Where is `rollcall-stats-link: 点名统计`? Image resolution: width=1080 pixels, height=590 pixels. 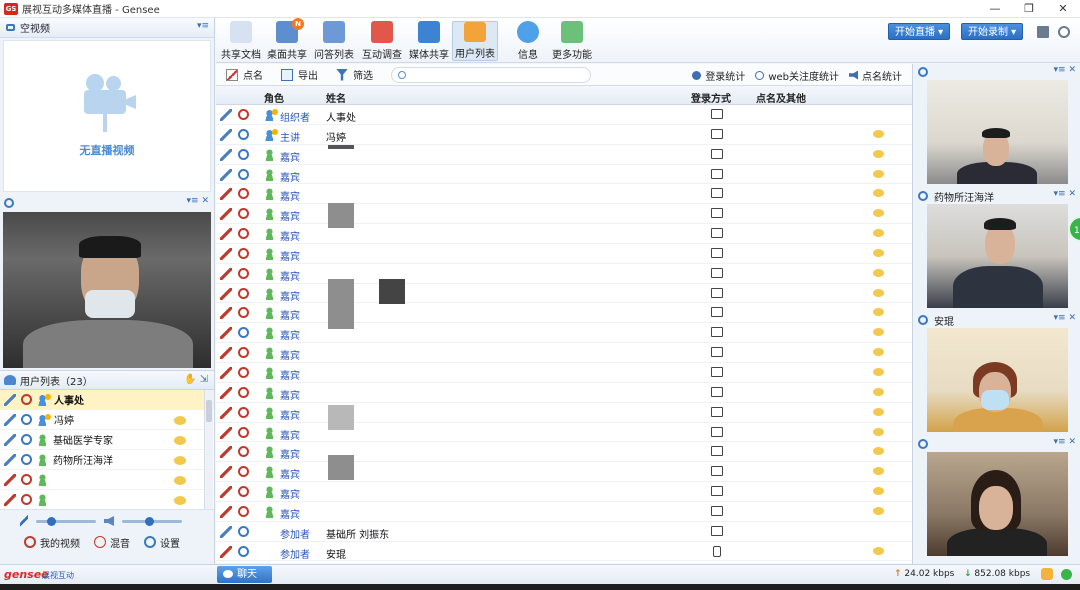
rollcall-stats-link: 点名统计 is located at coordinates (875, 75).